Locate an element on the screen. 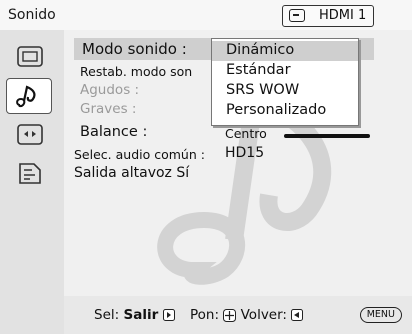 This screenshot has height=334, width=412. treble-item: Agudos : is located at coordinates (110, 90).